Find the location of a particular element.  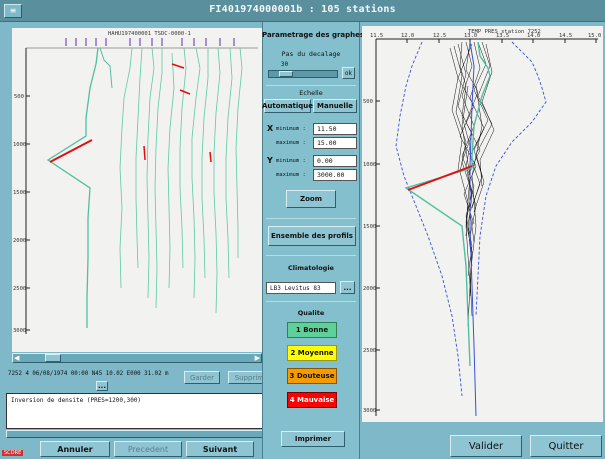

note-textarea: Inversion de densite (PRES=1200,300) is located at coordinates (138, 411).